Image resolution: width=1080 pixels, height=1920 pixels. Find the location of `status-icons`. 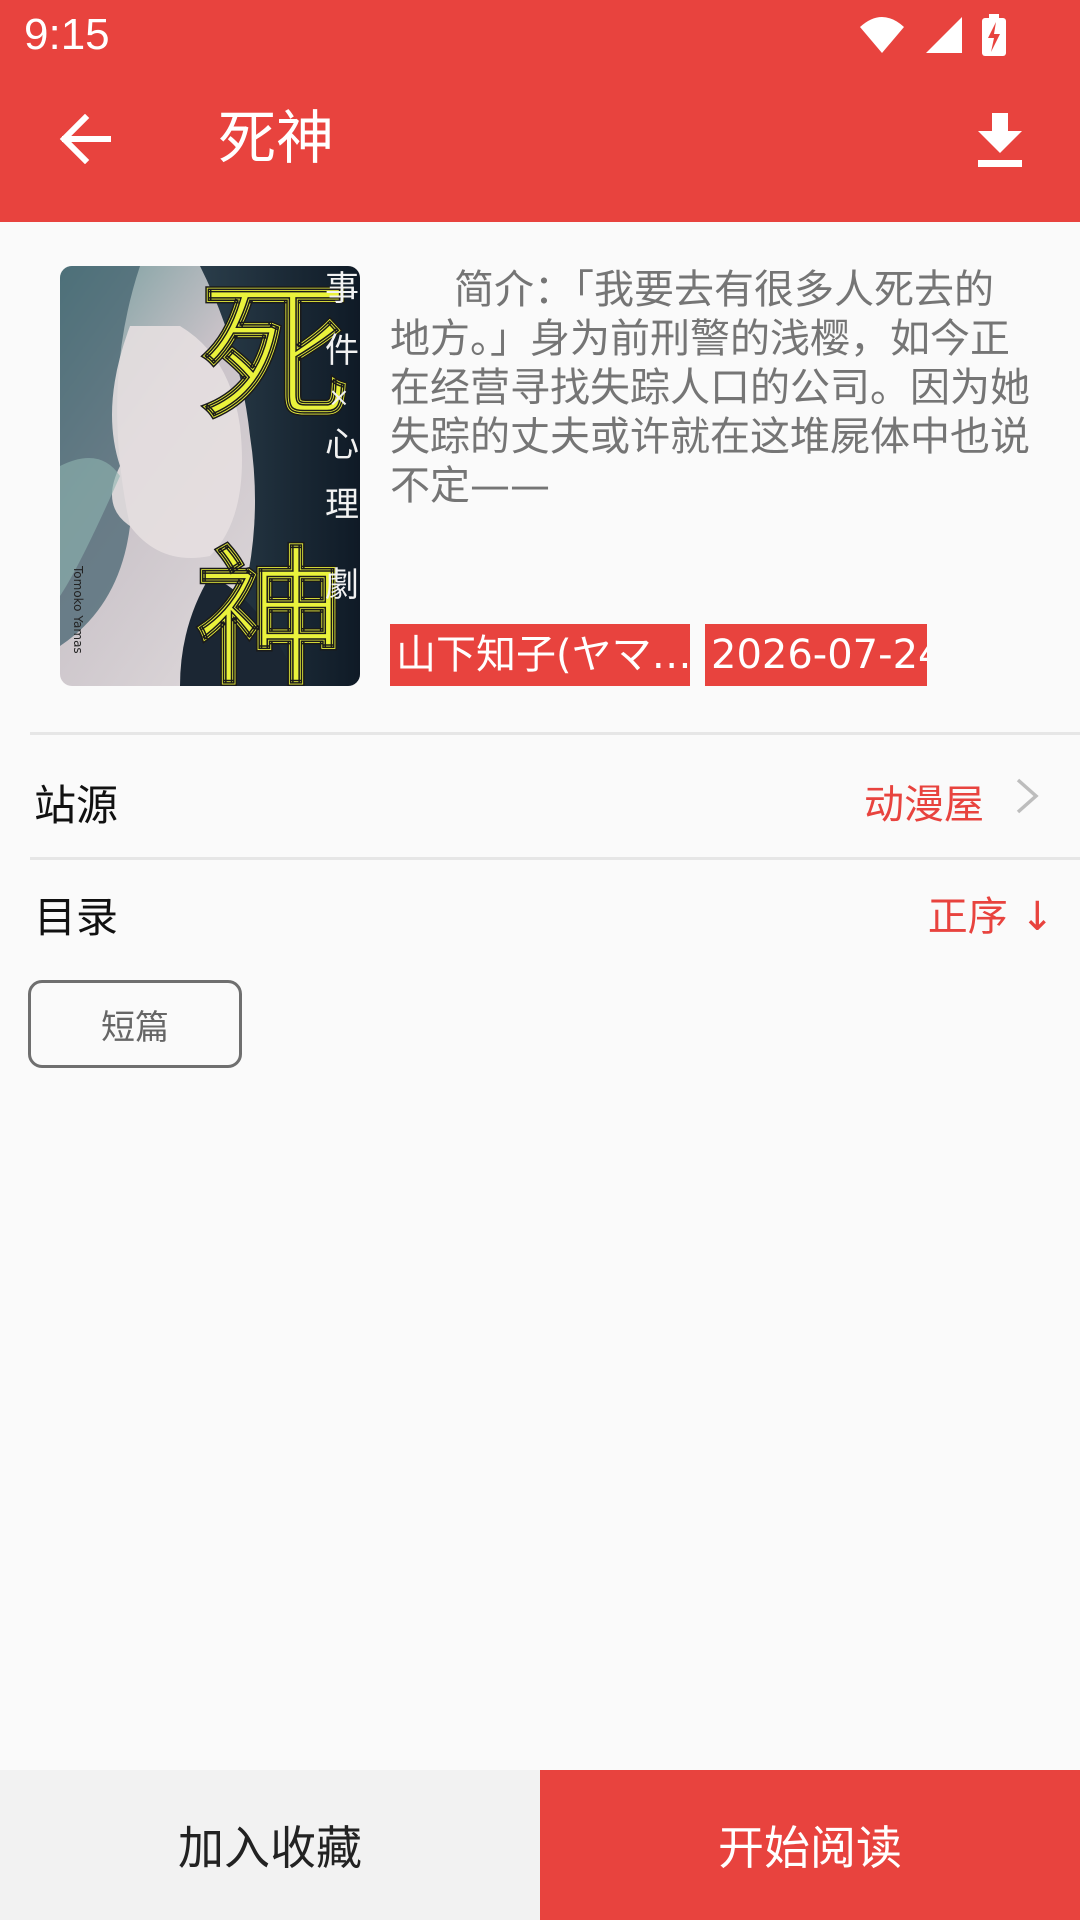

status-icons is located at coordinates (932, 35).